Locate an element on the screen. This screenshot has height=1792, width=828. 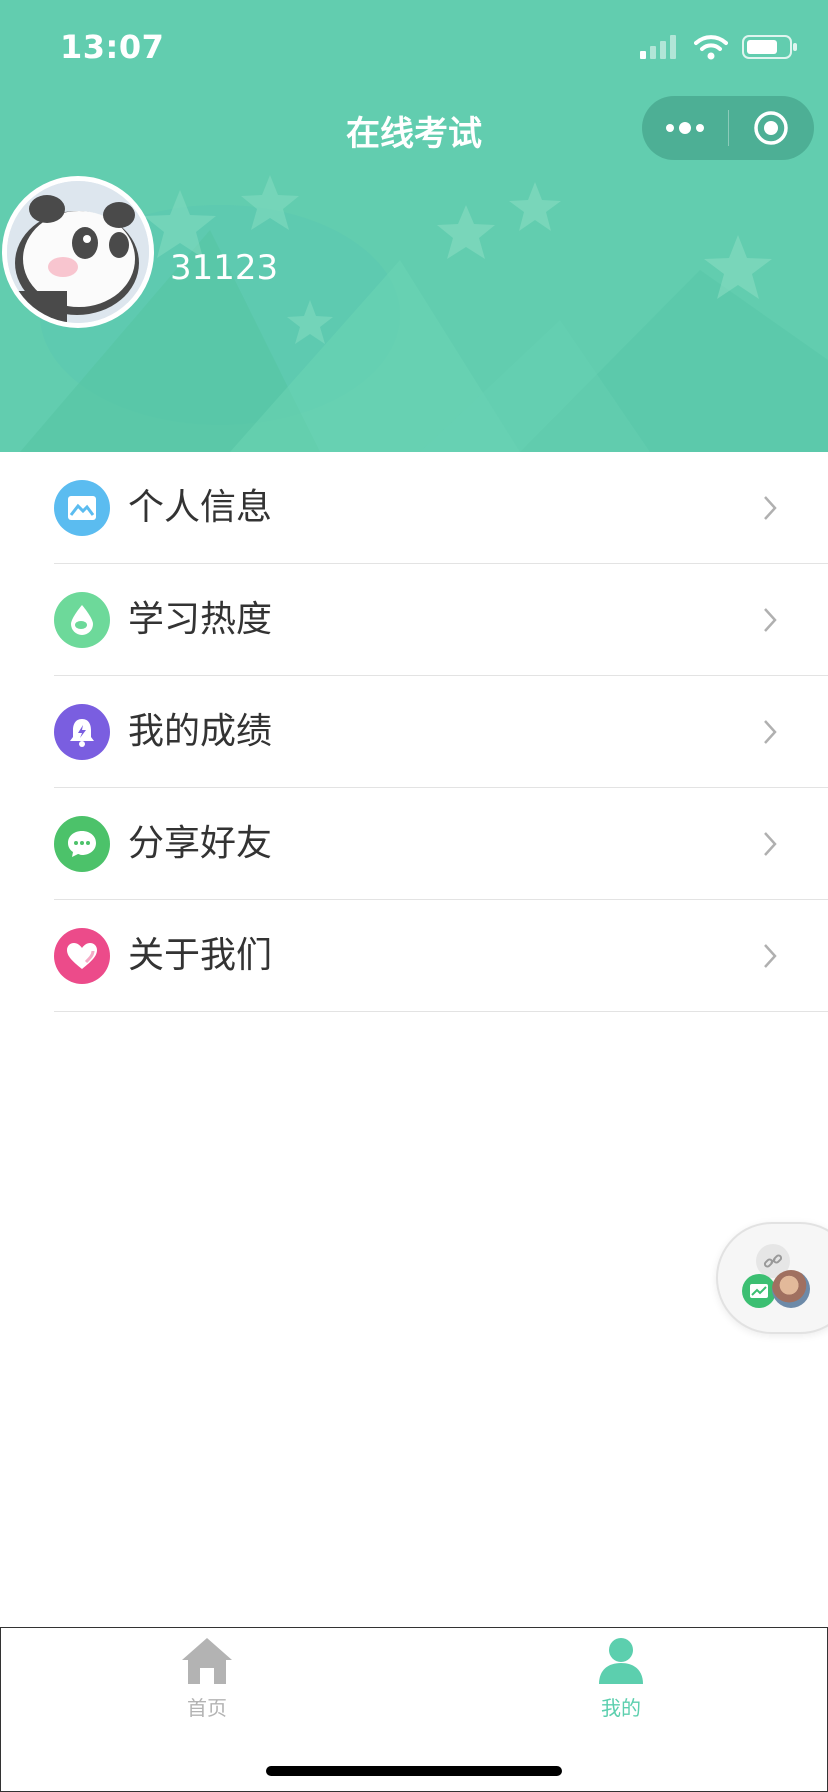
signal-icon is located at coordinates (658, 47).